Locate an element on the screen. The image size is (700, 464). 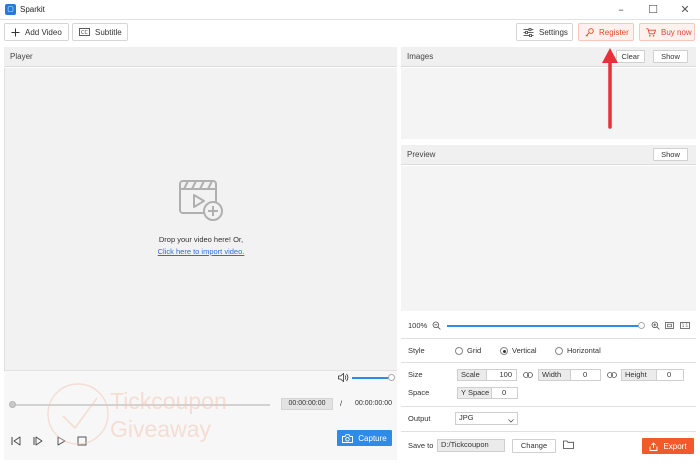
images-show-button: Show is located at coordinates (670, 56).